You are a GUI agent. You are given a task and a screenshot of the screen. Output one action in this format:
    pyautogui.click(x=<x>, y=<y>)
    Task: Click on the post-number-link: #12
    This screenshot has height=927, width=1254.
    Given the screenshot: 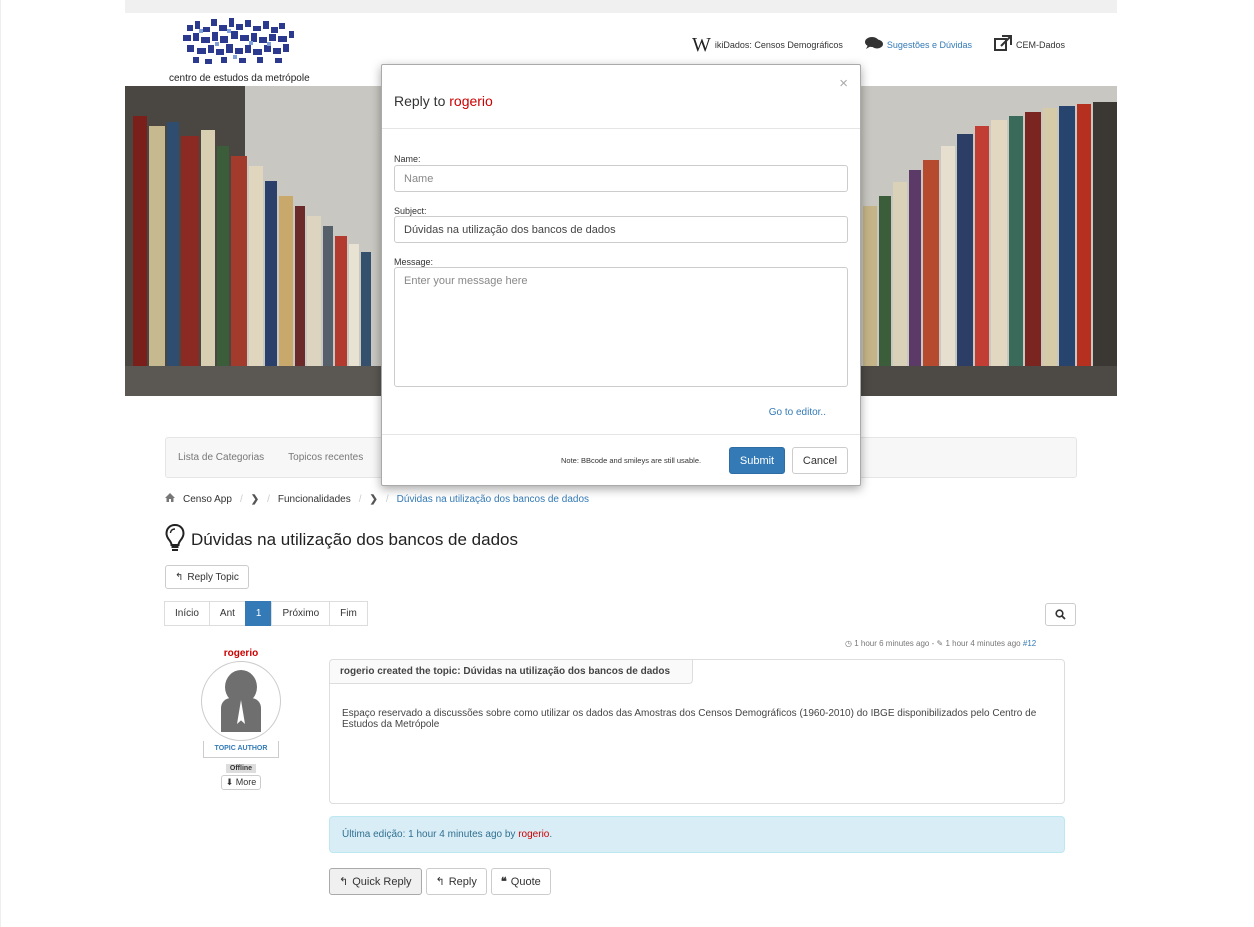 What is the action you would take?
    pyautogui.click(x=1029, y=643)
    